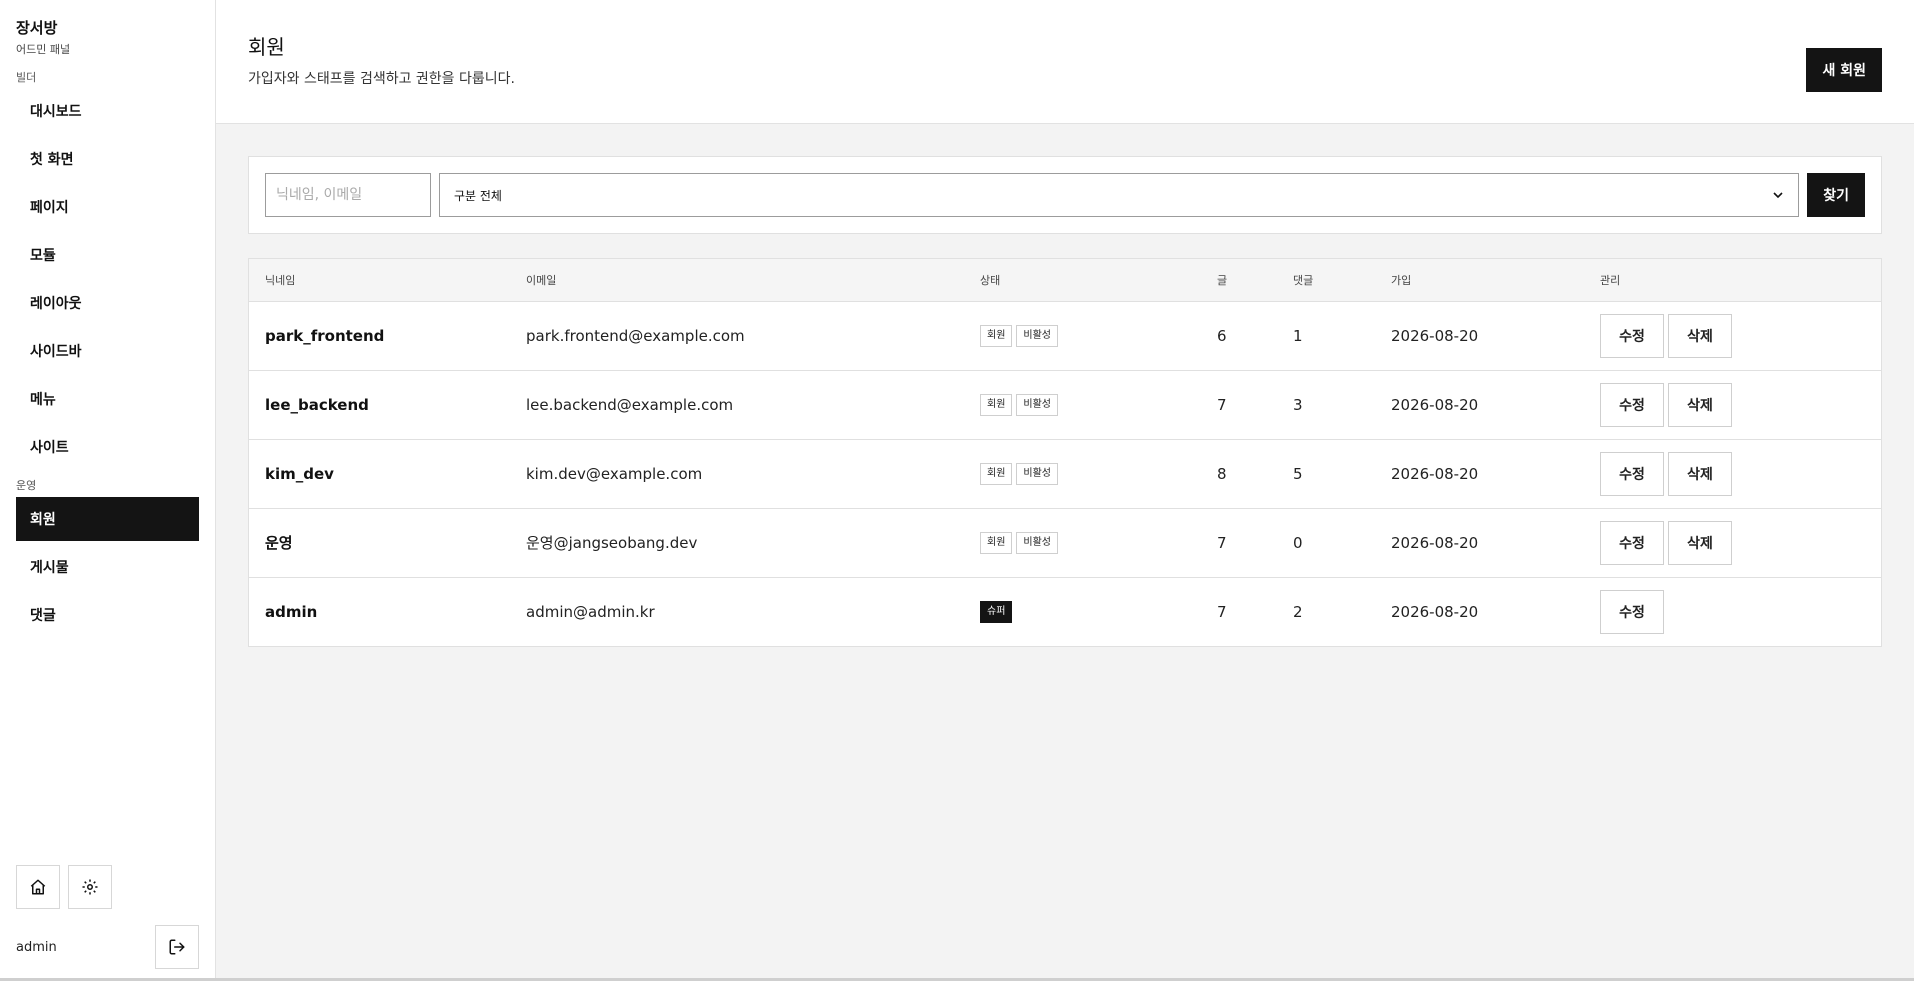  Describe the element at coordinates (49, 208) in the screenshot. I see `sidebar-item-label: 페이지` at that location.